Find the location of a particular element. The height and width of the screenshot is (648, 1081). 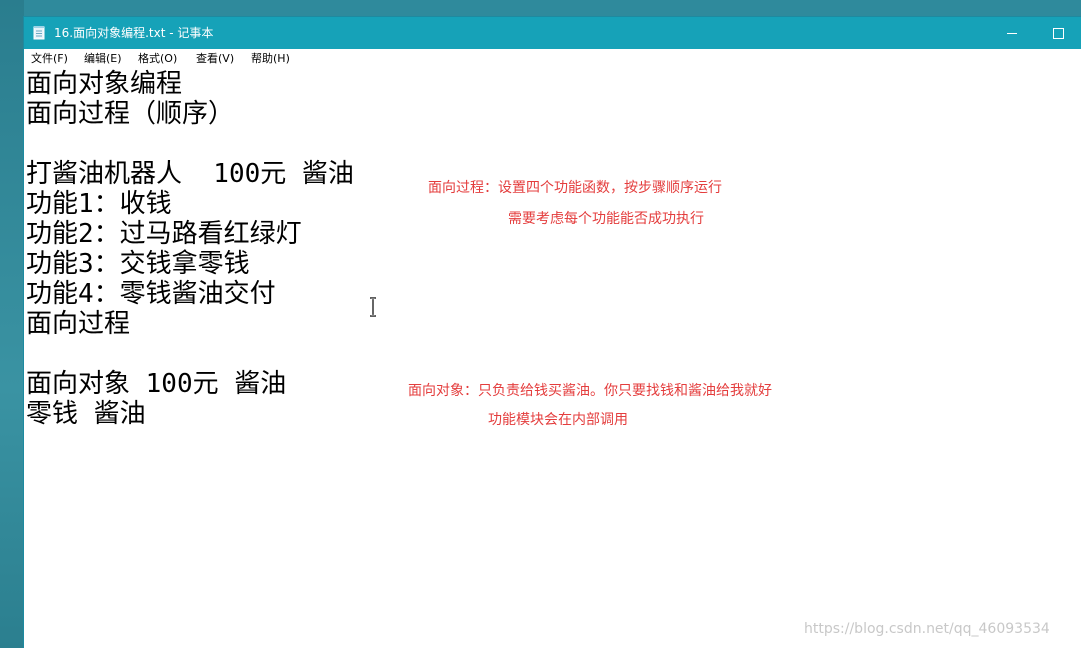

menu-file: 文件(F) is located at coordinates (49, 59).